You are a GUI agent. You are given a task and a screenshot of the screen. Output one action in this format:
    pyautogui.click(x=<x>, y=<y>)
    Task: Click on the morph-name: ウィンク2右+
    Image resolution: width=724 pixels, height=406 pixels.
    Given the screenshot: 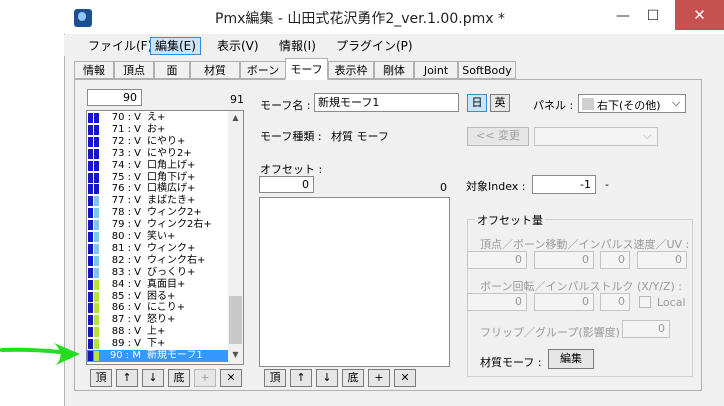 What is the action you would take?
    pyautogui.click(x=179, y=225)
    